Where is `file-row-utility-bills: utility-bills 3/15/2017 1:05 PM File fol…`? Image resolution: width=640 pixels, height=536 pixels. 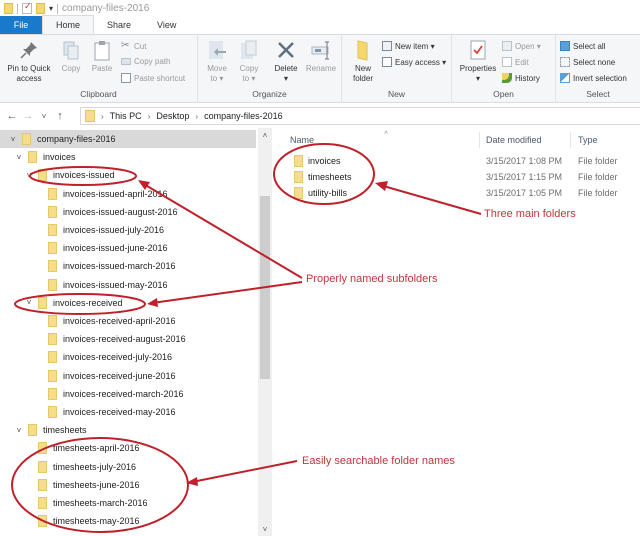 file-row-utility-bills: utility-bills 3/15/2017 1:05 PM File fol… is located at coordinates (457, 193).